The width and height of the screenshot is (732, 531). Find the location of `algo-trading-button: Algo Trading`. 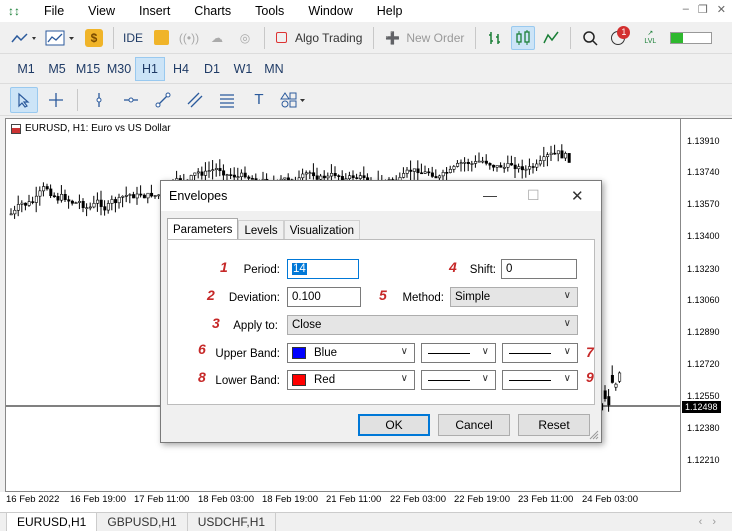

algo-trading-button: Algo Trading is located at coordinates (319, 38).